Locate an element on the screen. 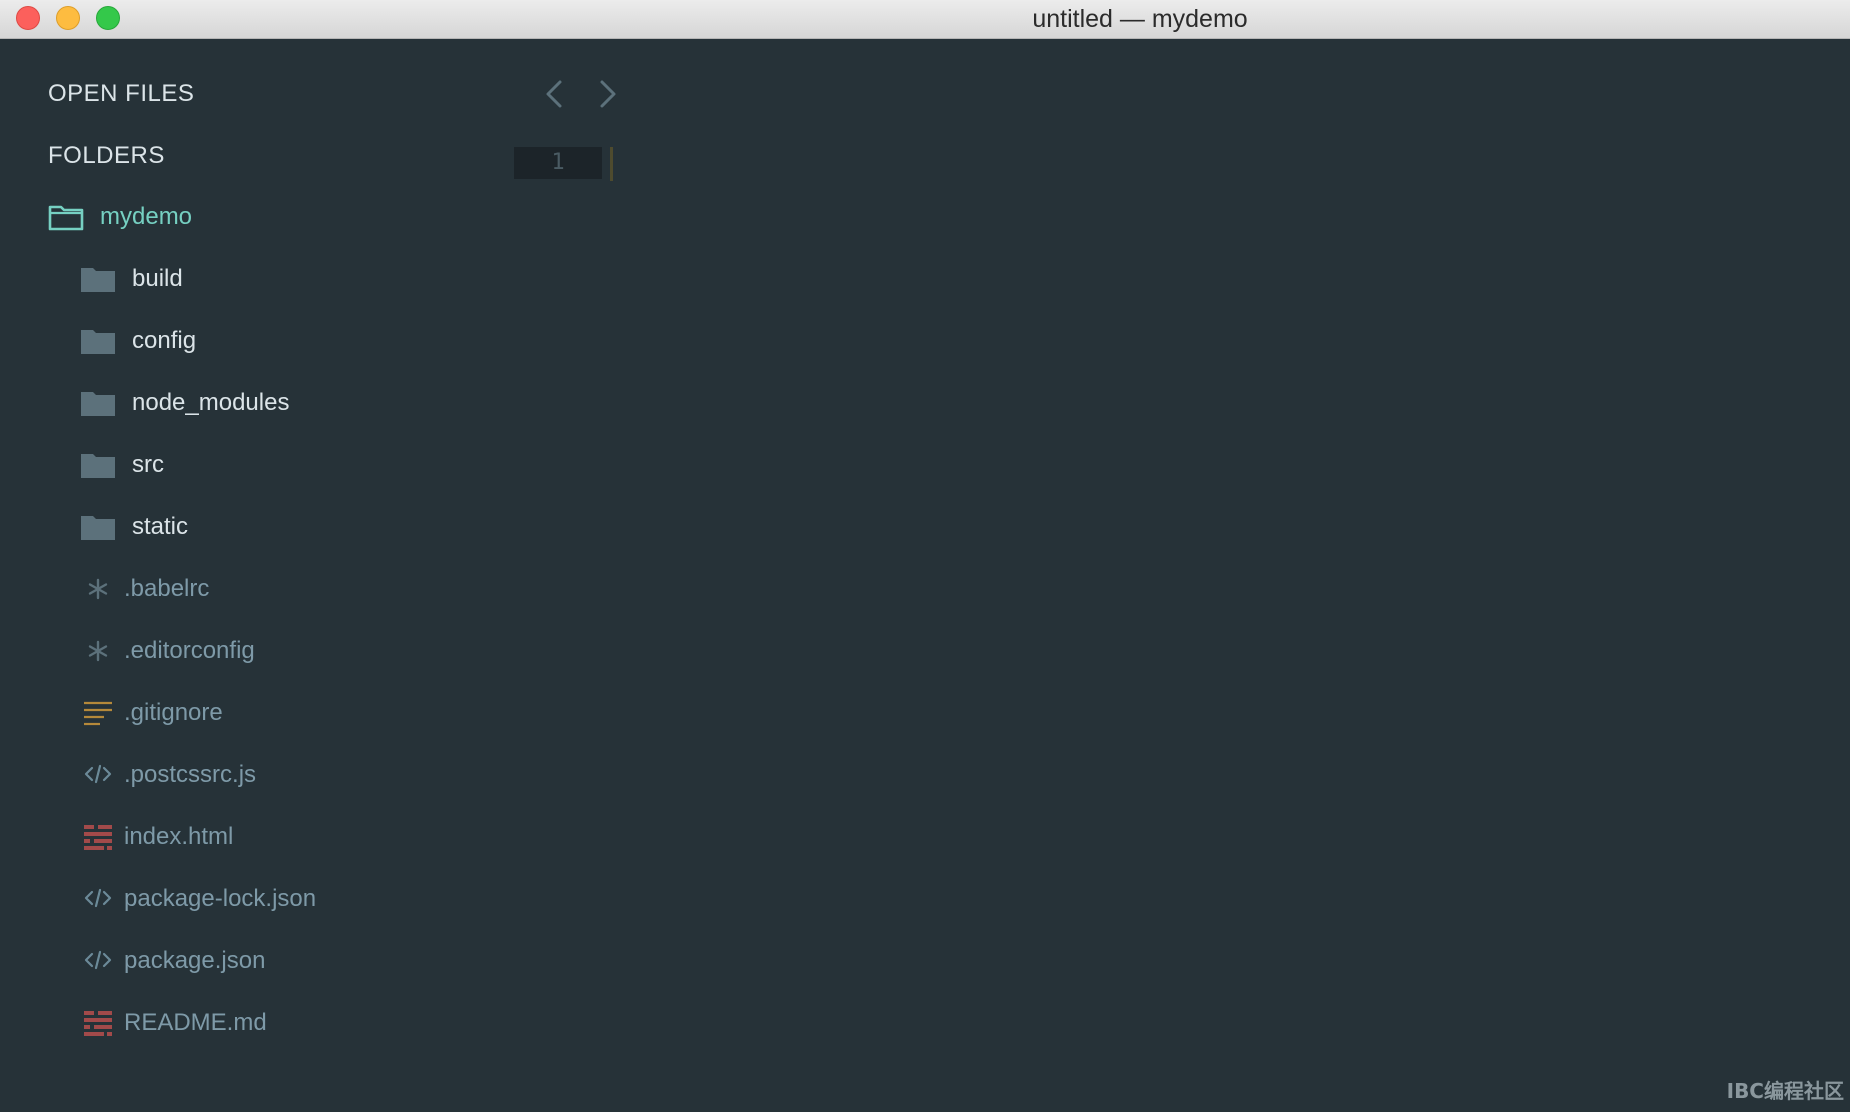  window-title: untitled — mydemo is located at coordinates (1140, 19).